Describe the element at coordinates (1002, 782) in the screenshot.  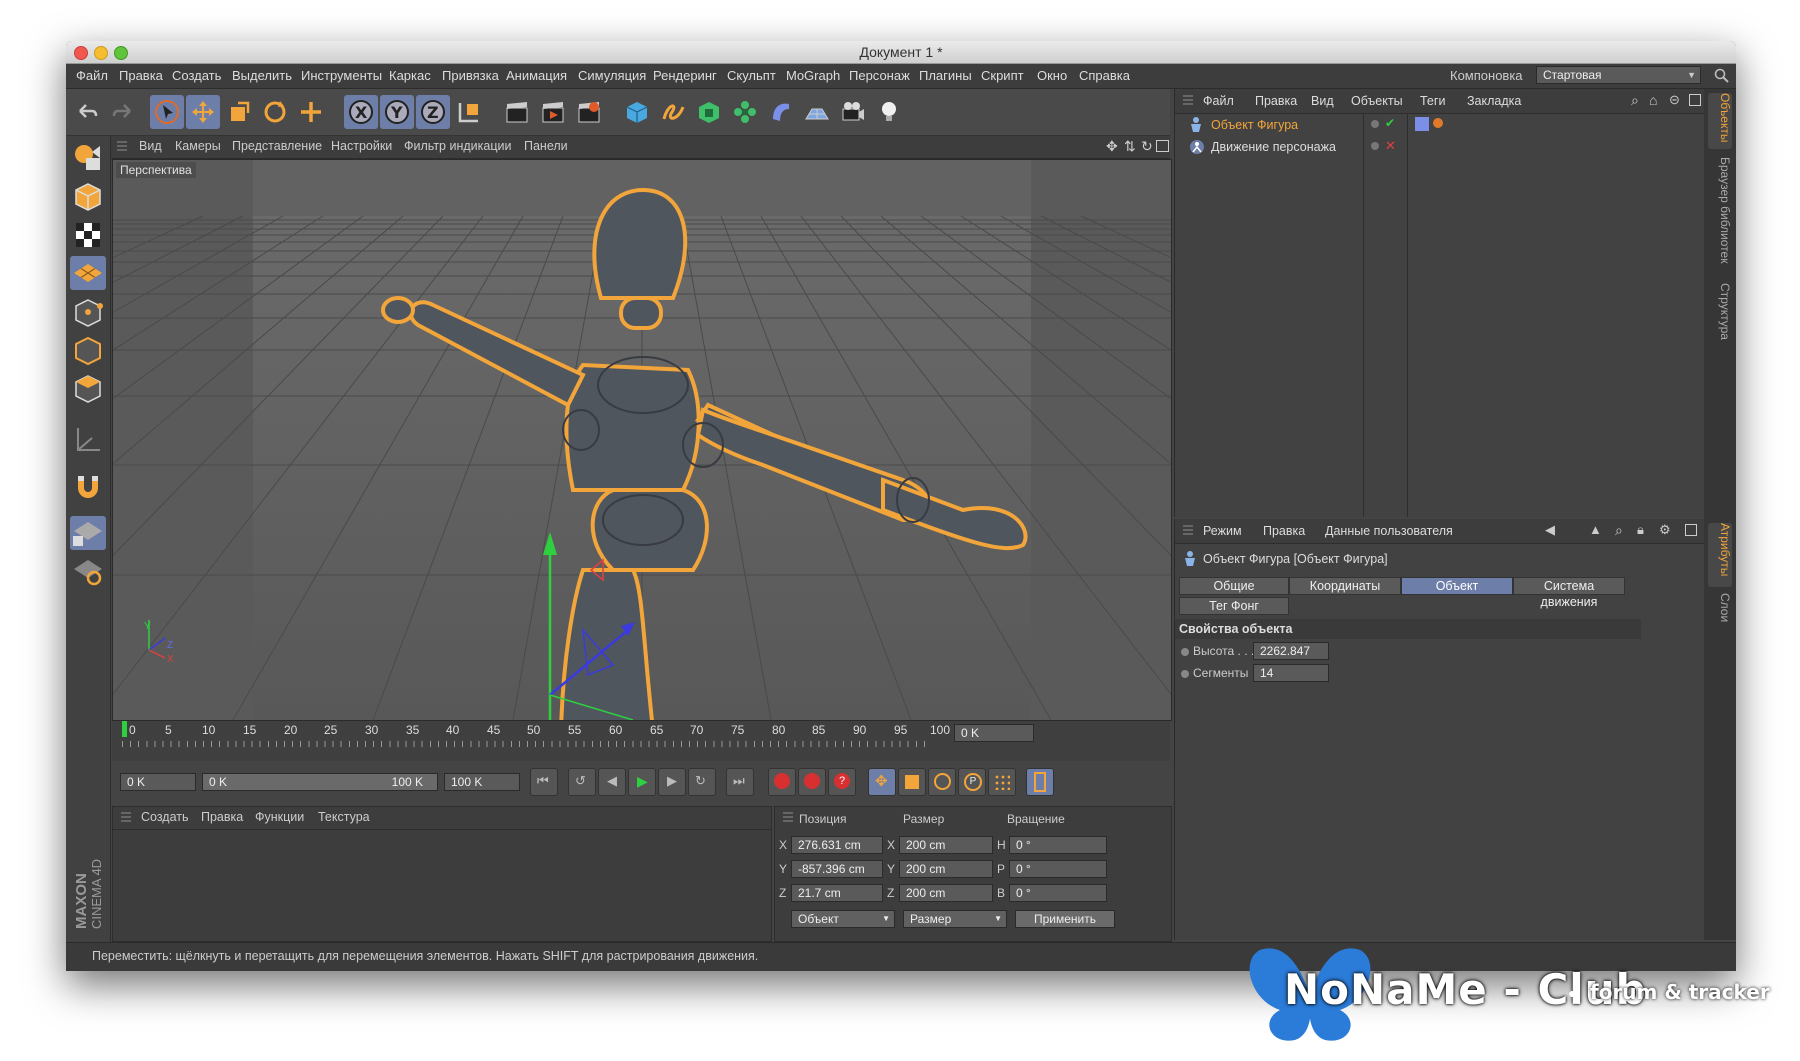
I see `key-pla-button` at that location.